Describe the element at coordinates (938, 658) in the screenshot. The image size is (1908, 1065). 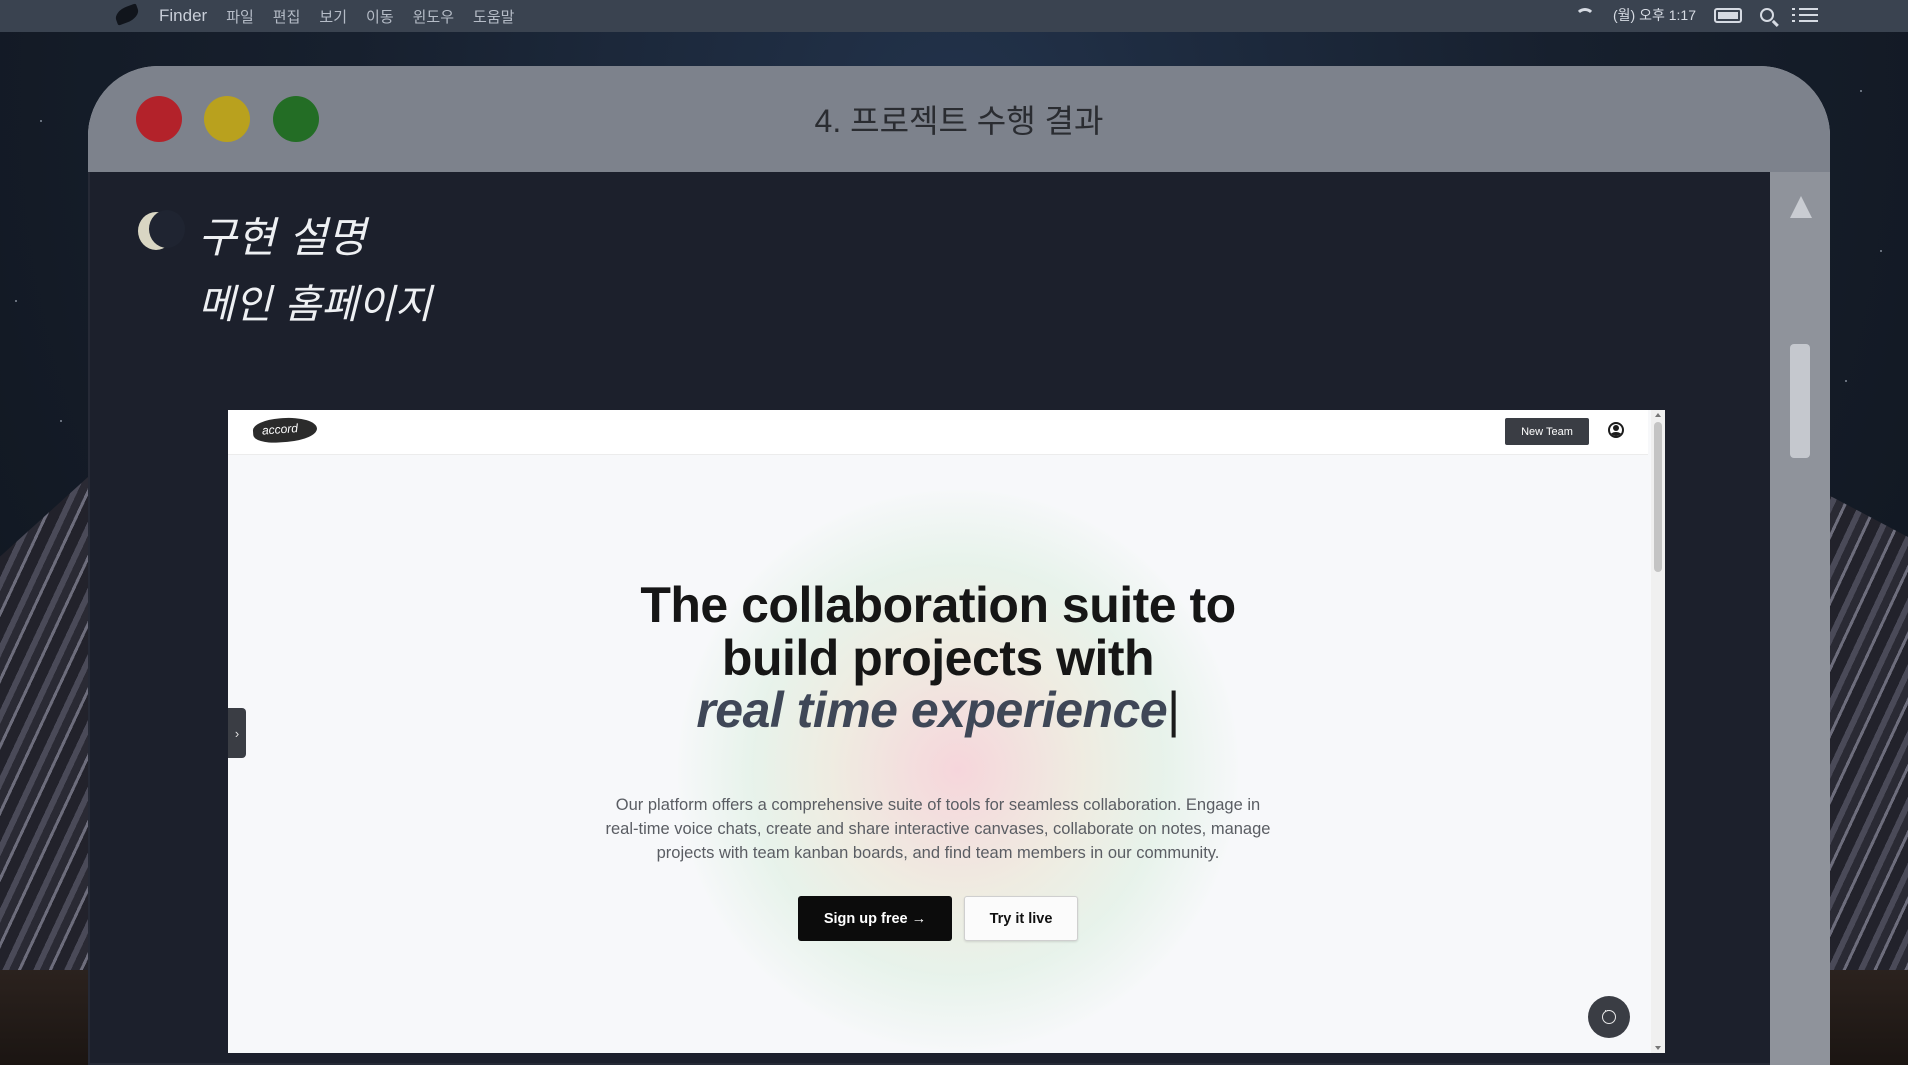
I see `hero-title-line-2: build projects with` at that location.